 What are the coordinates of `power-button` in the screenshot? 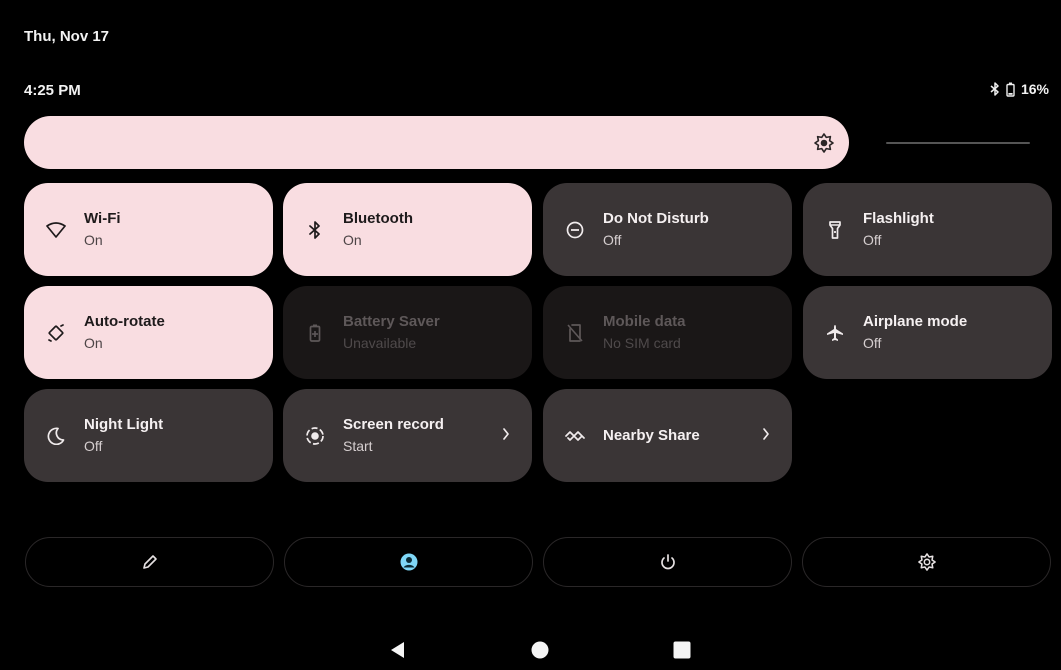 It's located at (667, 562).